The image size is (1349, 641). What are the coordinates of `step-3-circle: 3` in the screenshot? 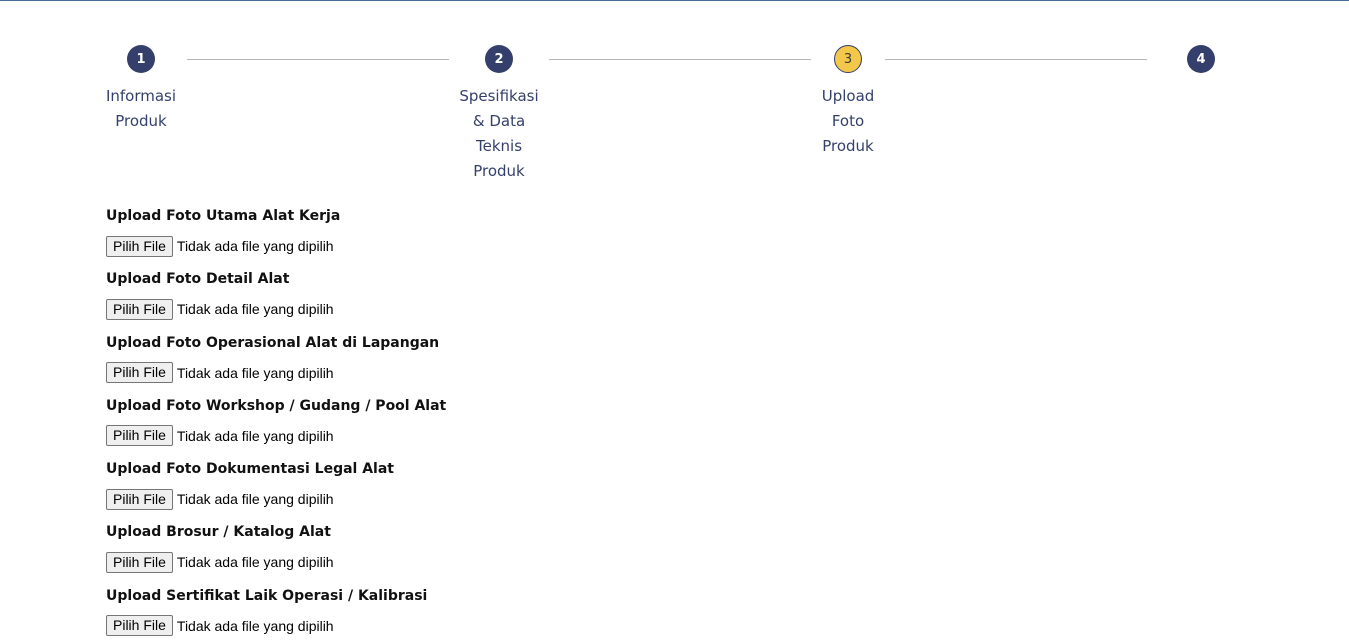 It's located at (848, 59).